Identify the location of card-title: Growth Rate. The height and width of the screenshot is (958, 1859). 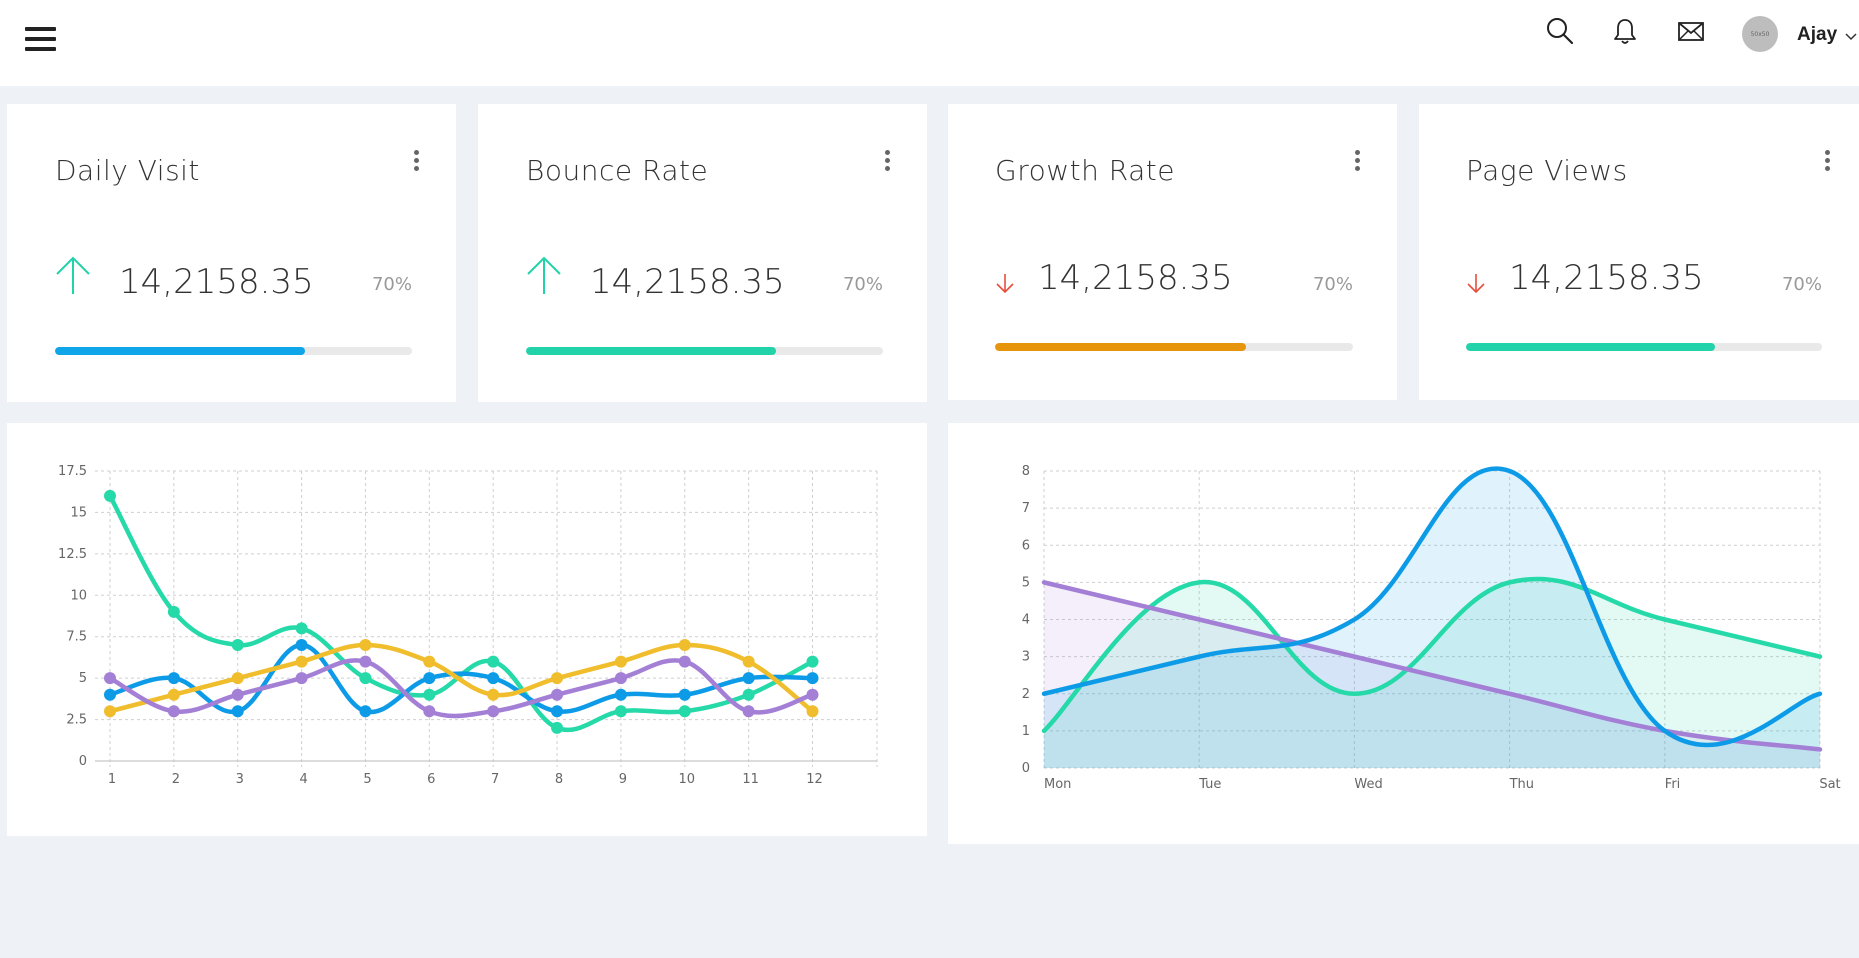
(1085, 170).